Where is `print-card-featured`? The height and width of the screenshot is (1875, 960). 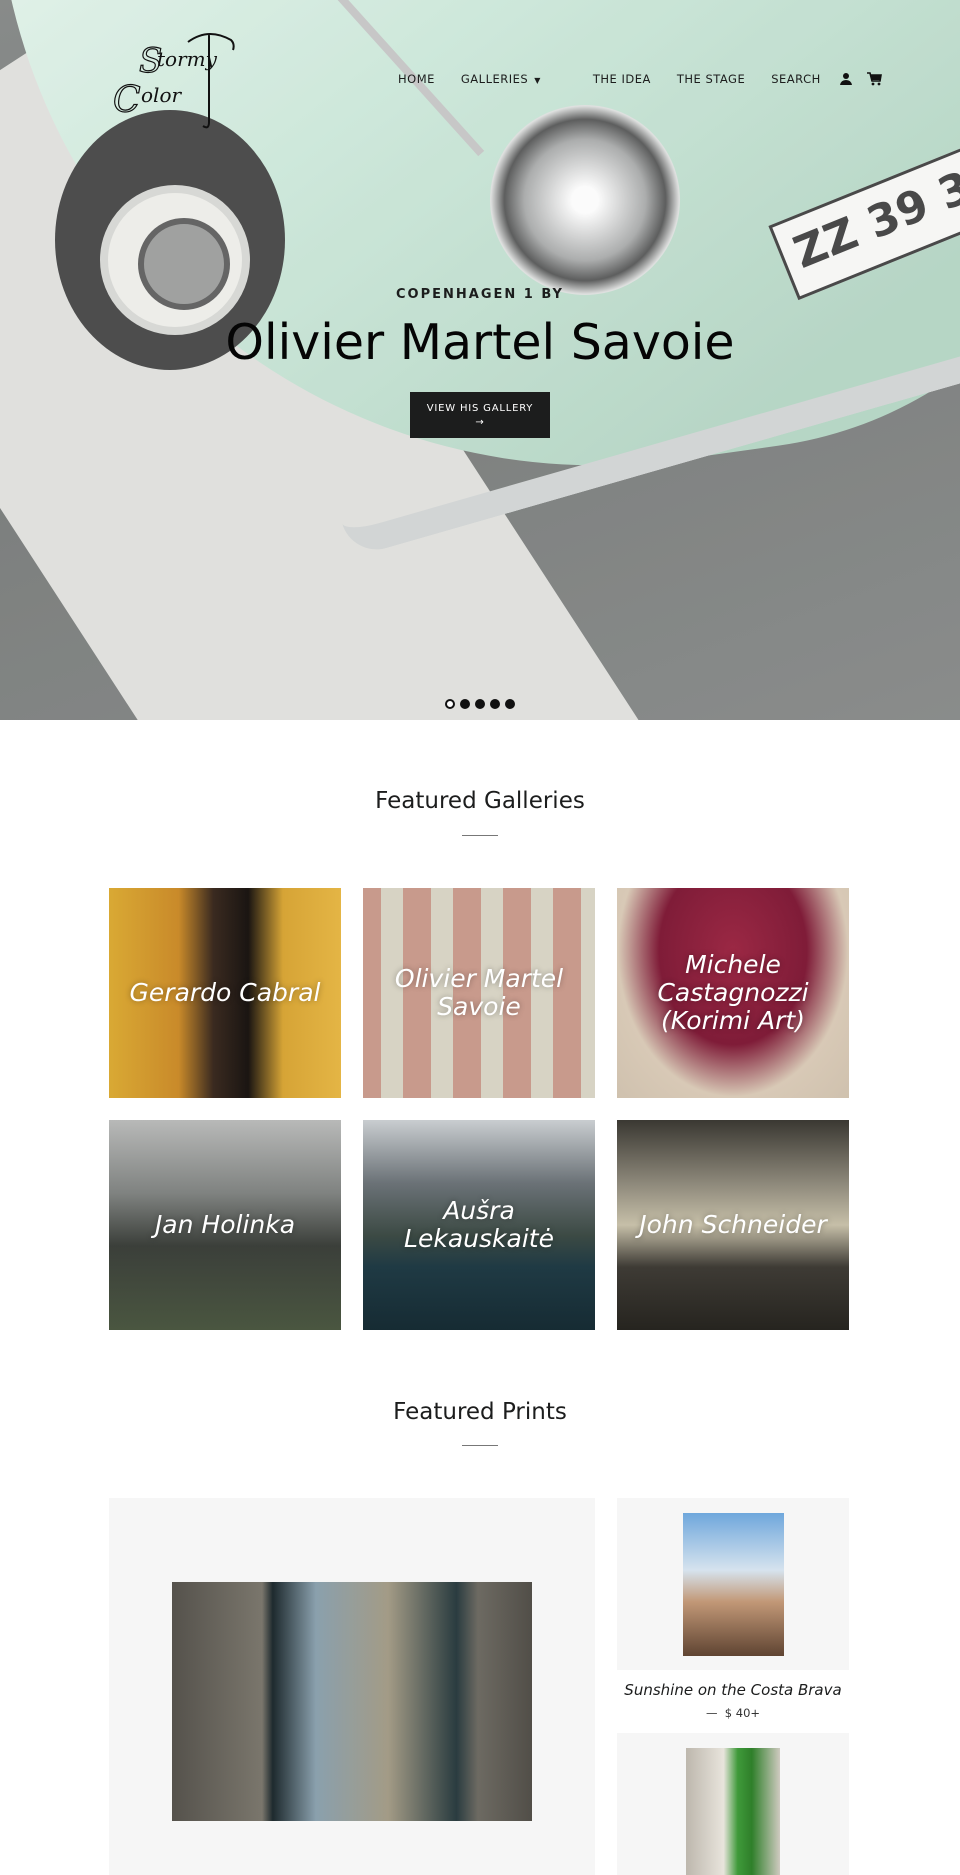
print-card-featured is located at coordinates (352, 1686).